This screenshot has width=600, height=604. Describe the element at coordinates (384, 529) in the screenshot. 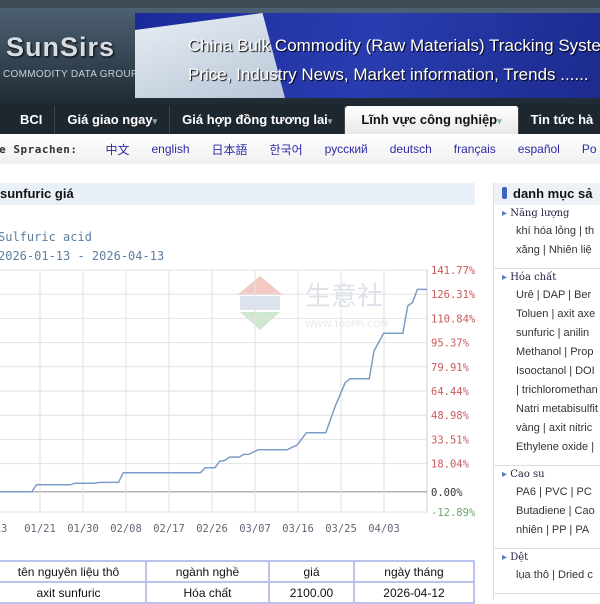

I see `x-tick-label: 04/03` at that location.